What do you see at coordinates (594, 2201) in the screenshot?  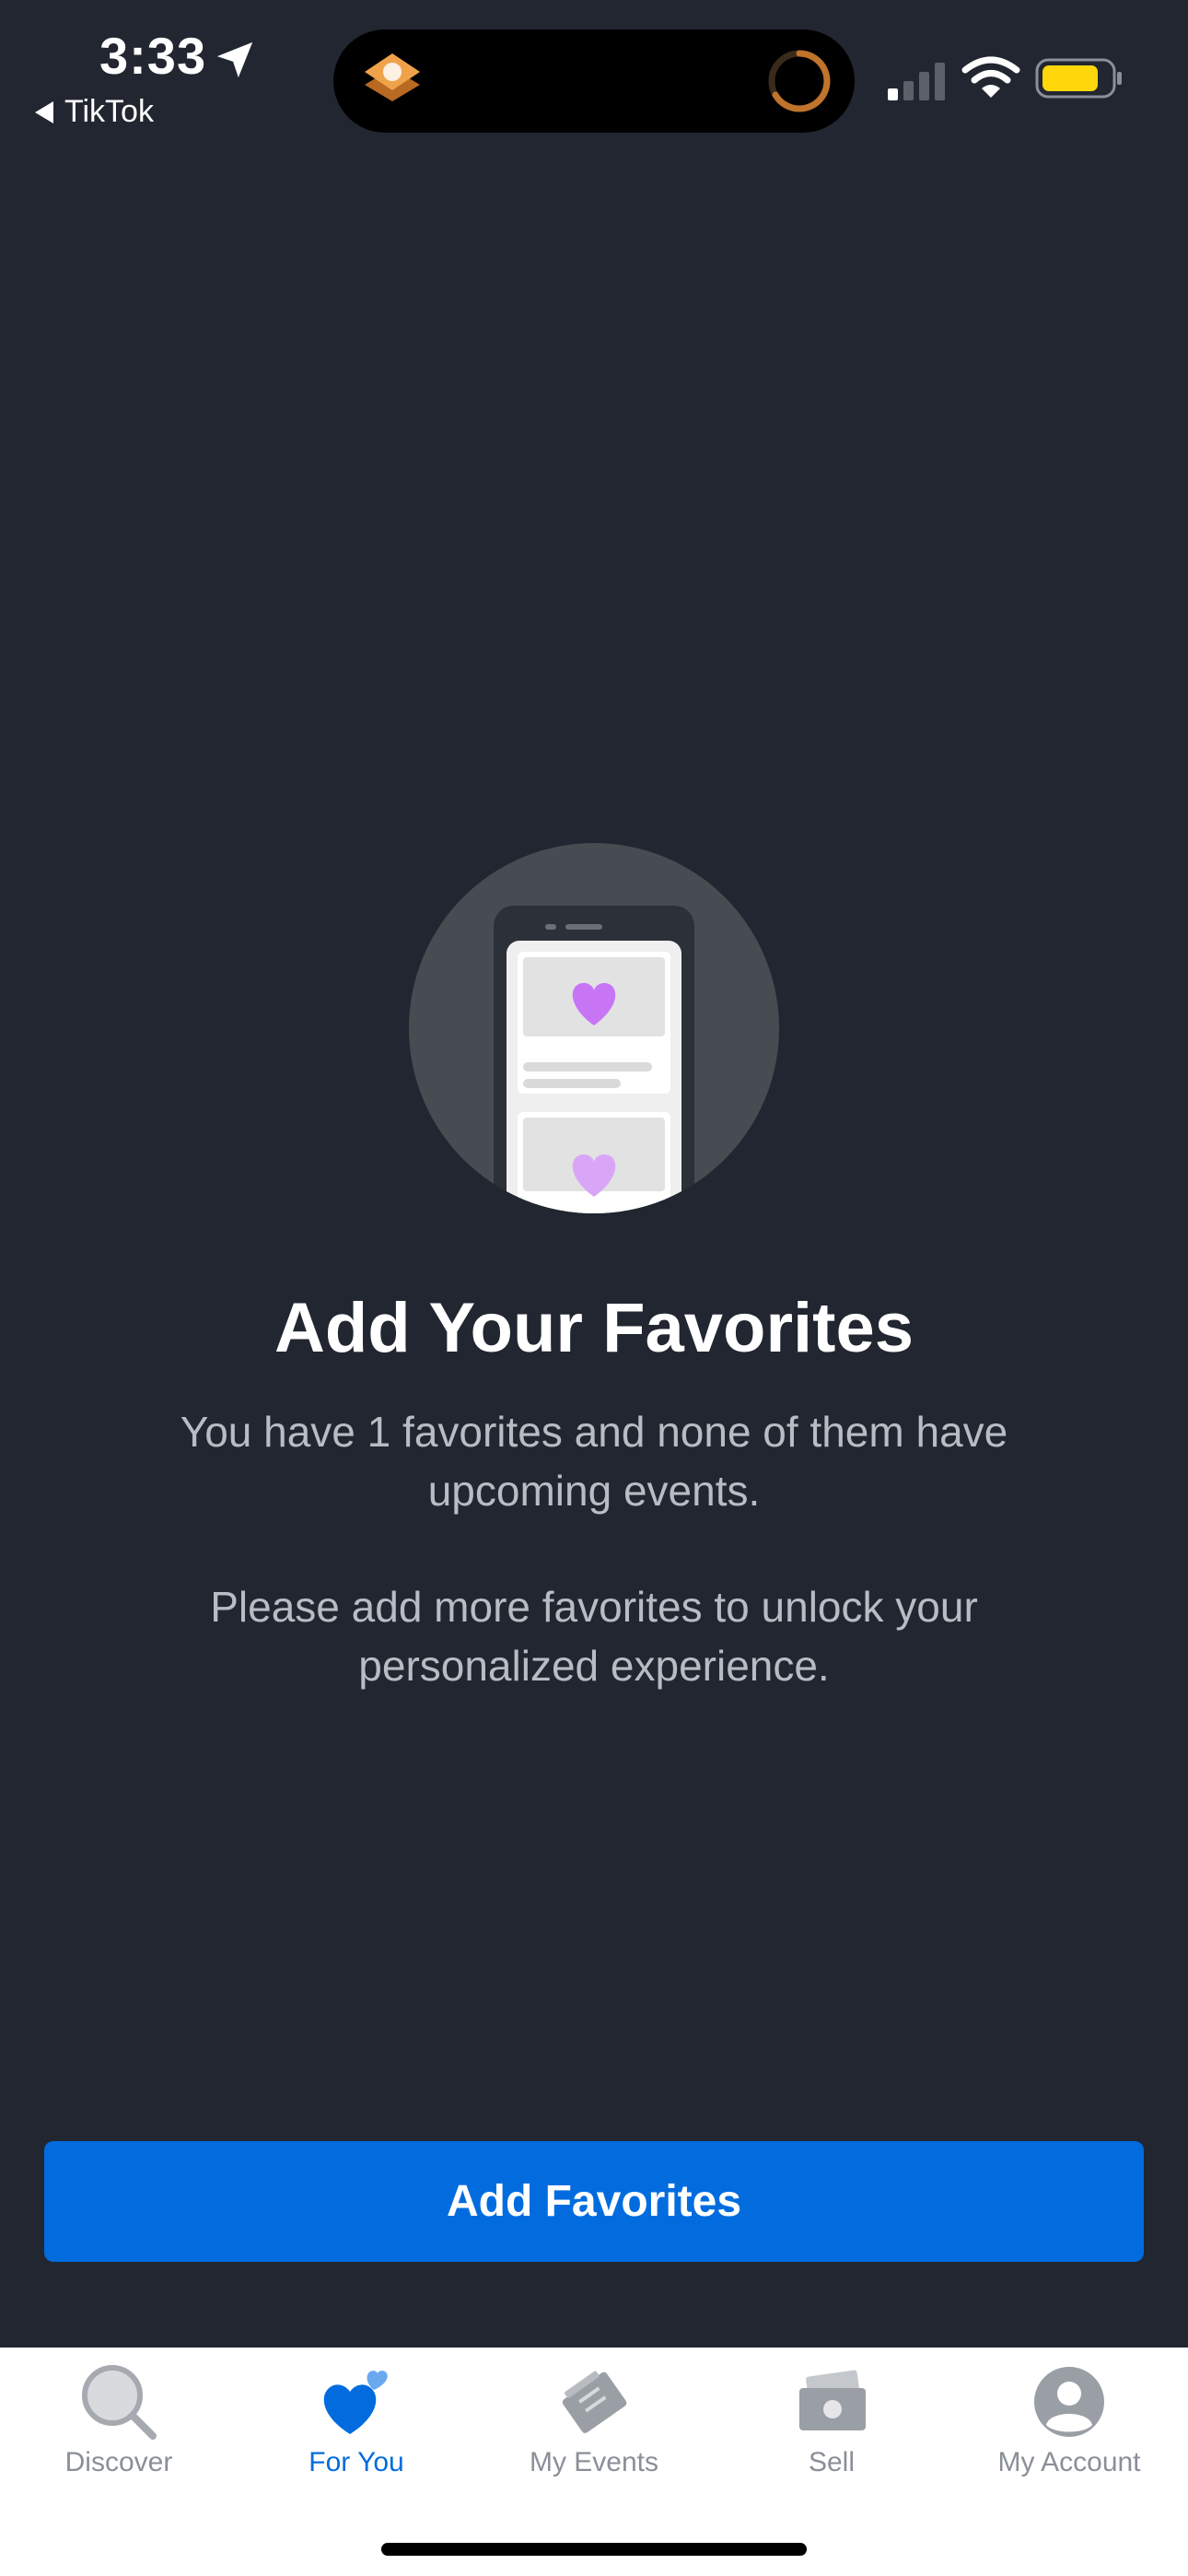 I see `add-favorites-button: Add Favorites` at bounding box center [594, 2201].